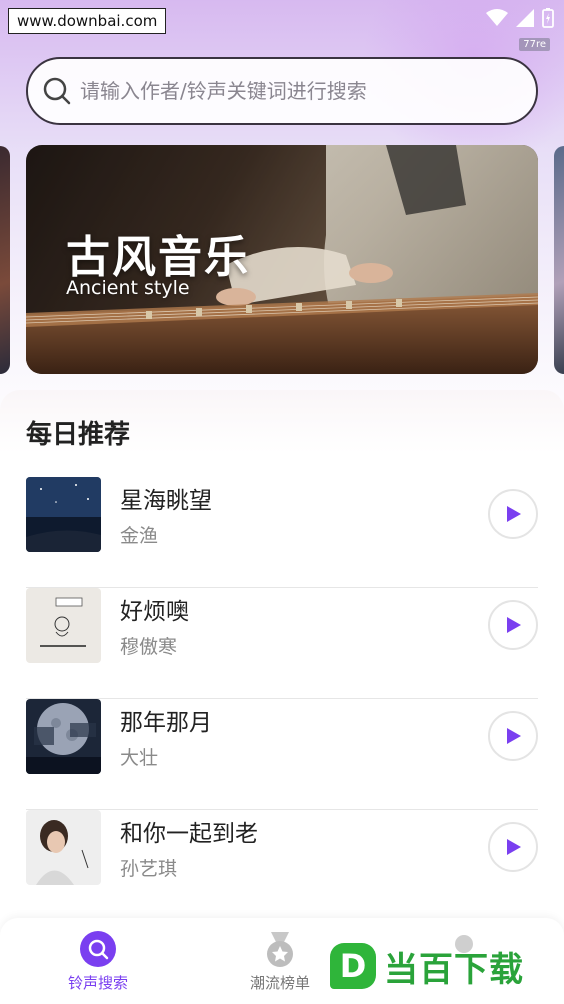  Describe the element at coordinates (189, 834) in the screenshot. I see `song-title: 和你一起到老` at that location.